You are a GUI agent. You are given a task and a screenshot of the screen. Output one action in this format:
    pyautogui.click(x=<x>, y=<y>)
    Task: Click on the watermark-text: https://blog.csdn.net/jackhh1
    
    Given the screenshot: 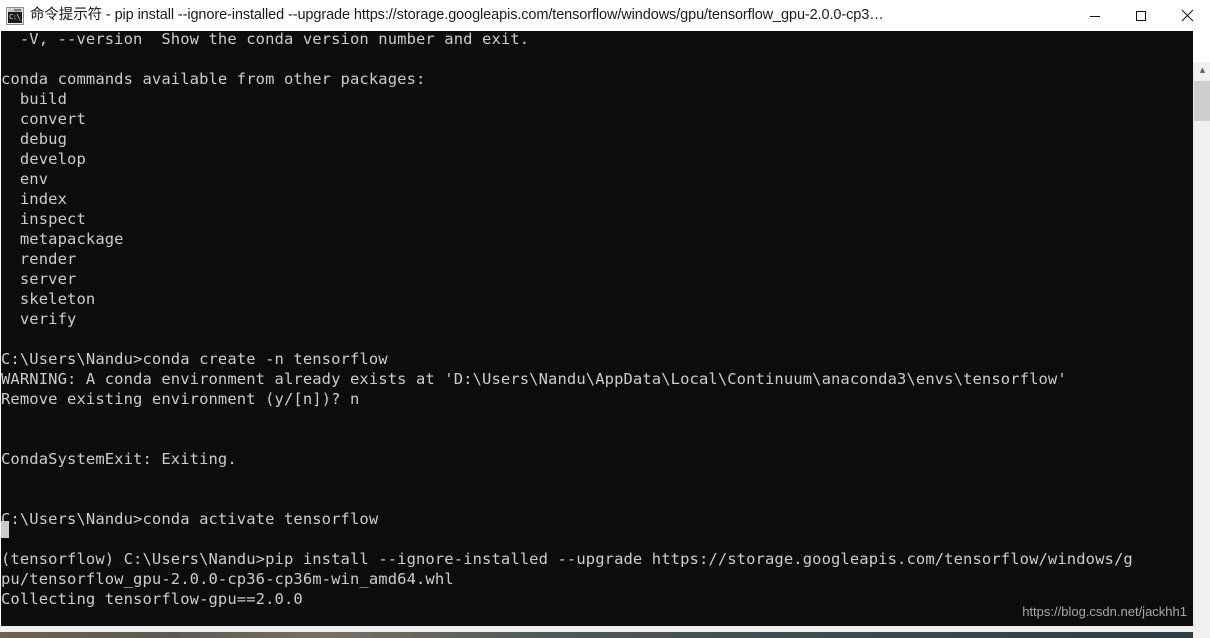 What is the action you would take?
    pyautogui.click(x=1104, y=611)
    